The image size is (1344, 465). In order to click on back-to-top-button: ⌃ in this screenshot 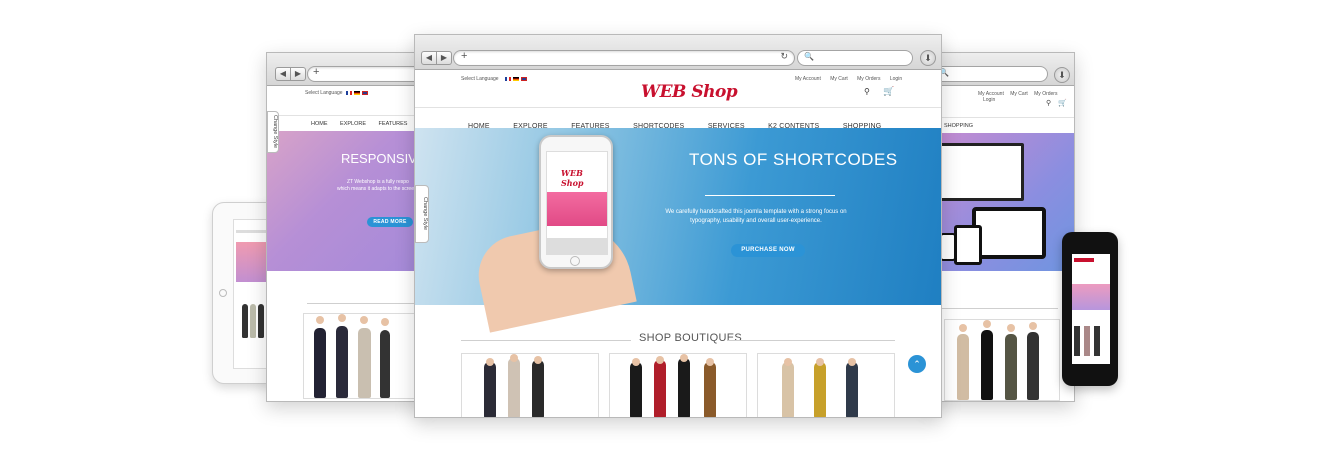, I will do `click(917, 364)`.